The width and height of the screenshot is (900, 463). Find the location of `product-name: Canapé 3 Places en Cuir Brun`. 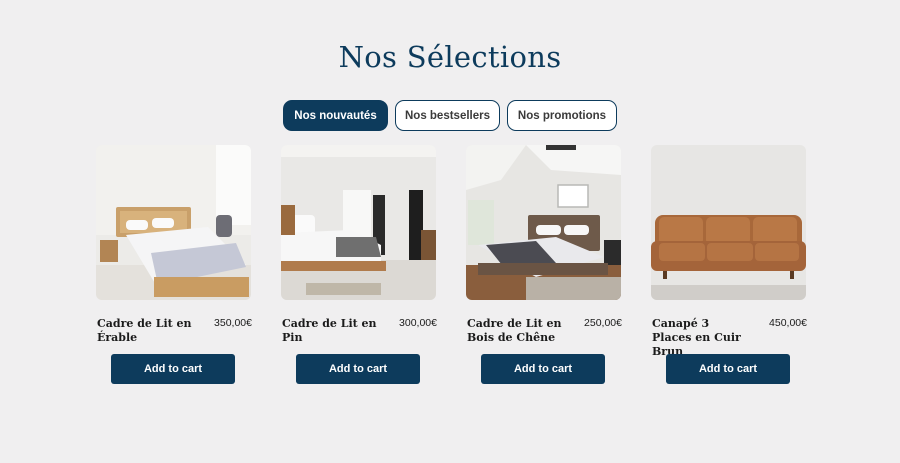

product-name: Canapé 3 Places en Cuir Brun is located at coordinates (702, 338).